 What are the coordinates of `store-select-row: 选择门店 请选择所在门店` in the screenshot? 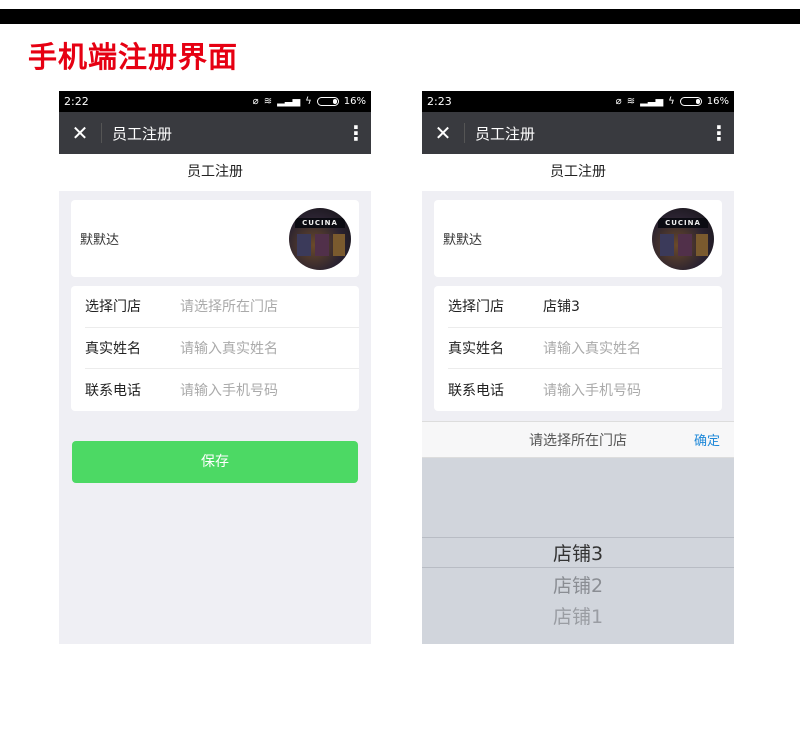 It's located at (222, 307).